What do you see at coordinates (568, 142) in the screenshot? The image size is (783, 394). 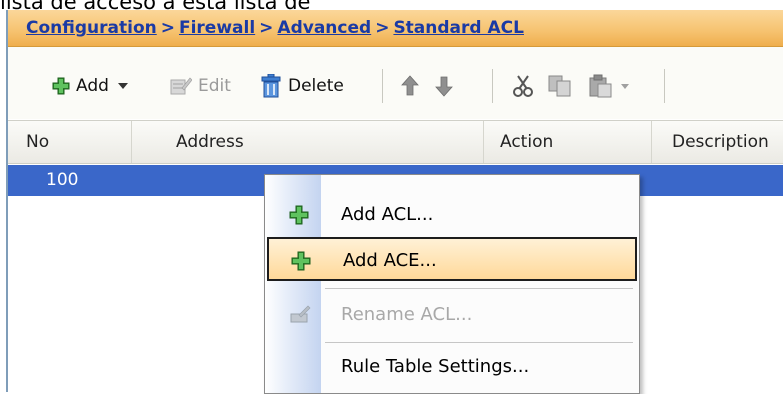 I see `column-header-action: Action` at bounding box center [568, 142].